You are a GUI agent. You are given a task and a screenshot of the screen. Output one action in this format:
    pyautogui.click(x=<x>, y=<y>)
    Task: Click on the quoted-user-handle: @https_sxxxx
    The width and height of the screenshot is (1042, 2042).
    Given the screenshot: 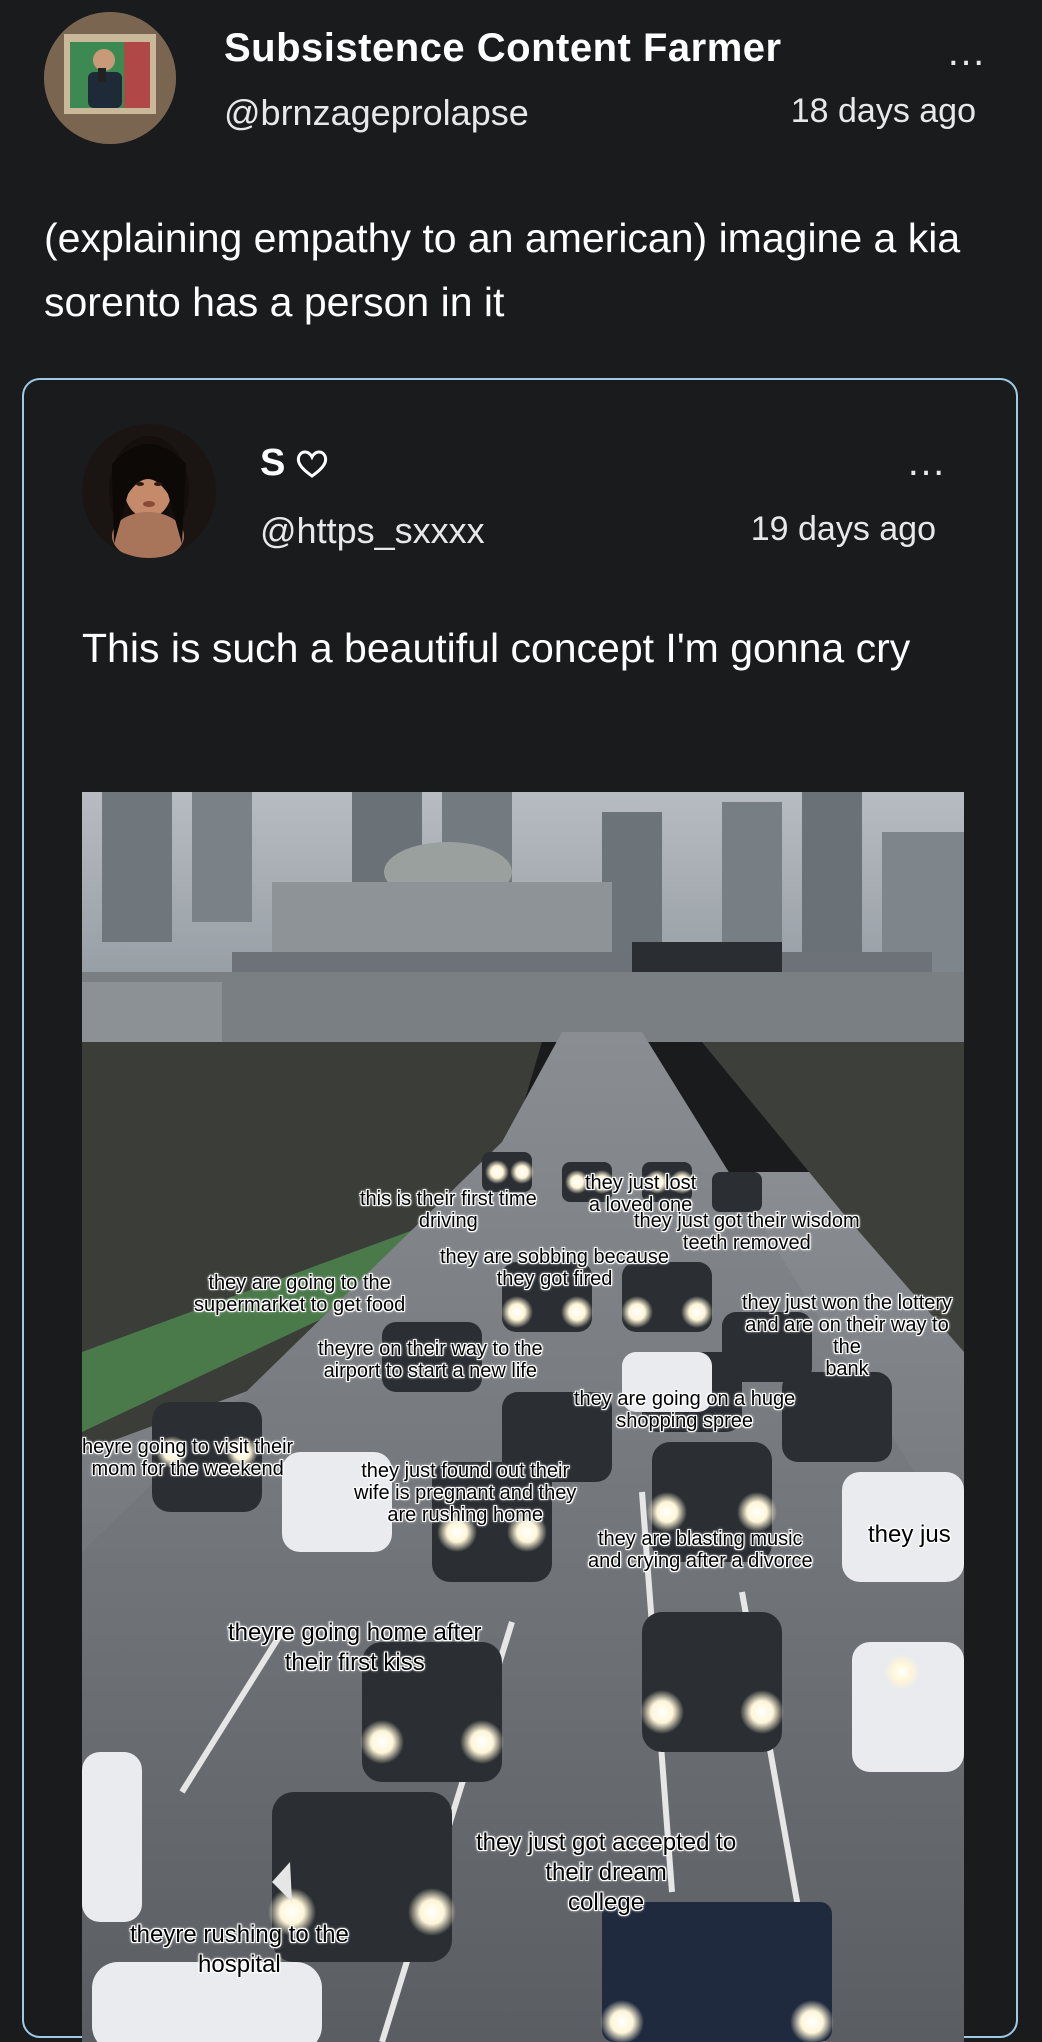 What is the action you would take?
    pyautogui.click(x=372, y=531)
    